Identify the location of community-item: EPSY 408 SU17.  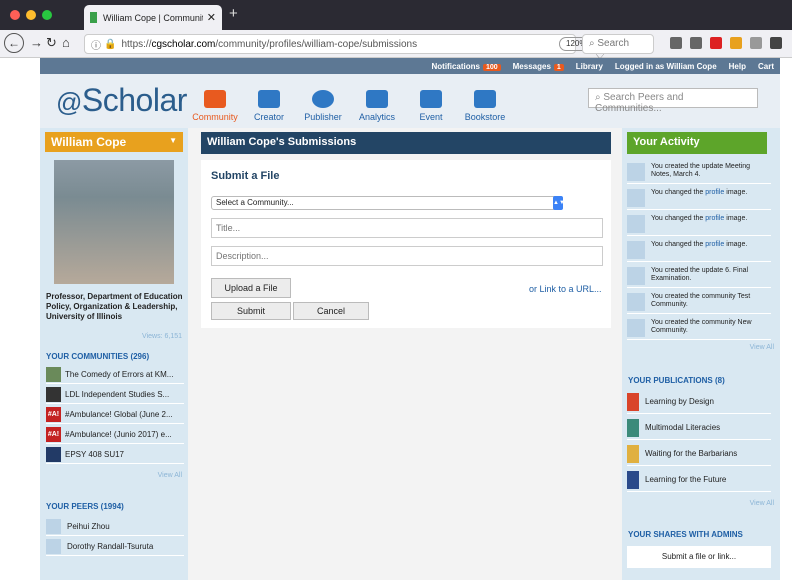
(115, 455).